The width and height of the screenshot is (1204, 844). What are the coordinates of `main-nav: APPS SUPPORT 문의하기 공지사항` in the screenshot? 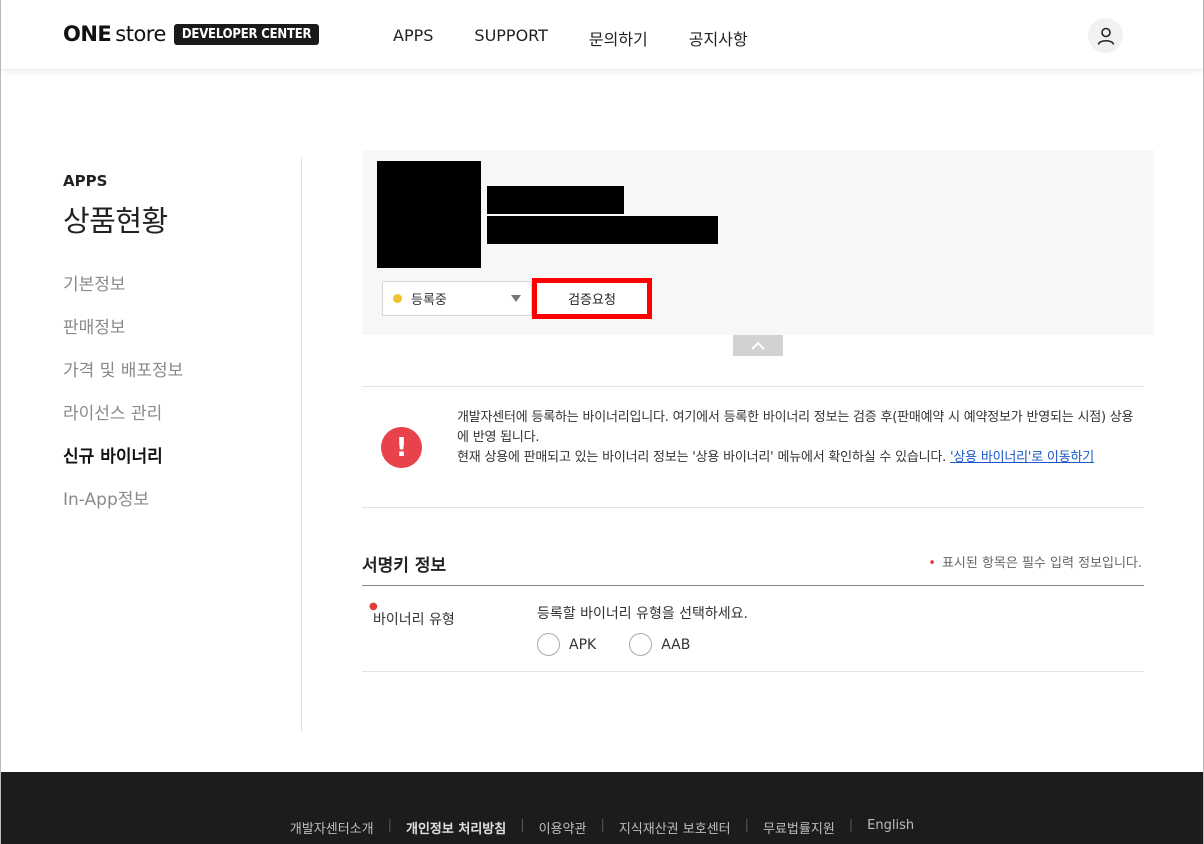 It's located at (591, 38).